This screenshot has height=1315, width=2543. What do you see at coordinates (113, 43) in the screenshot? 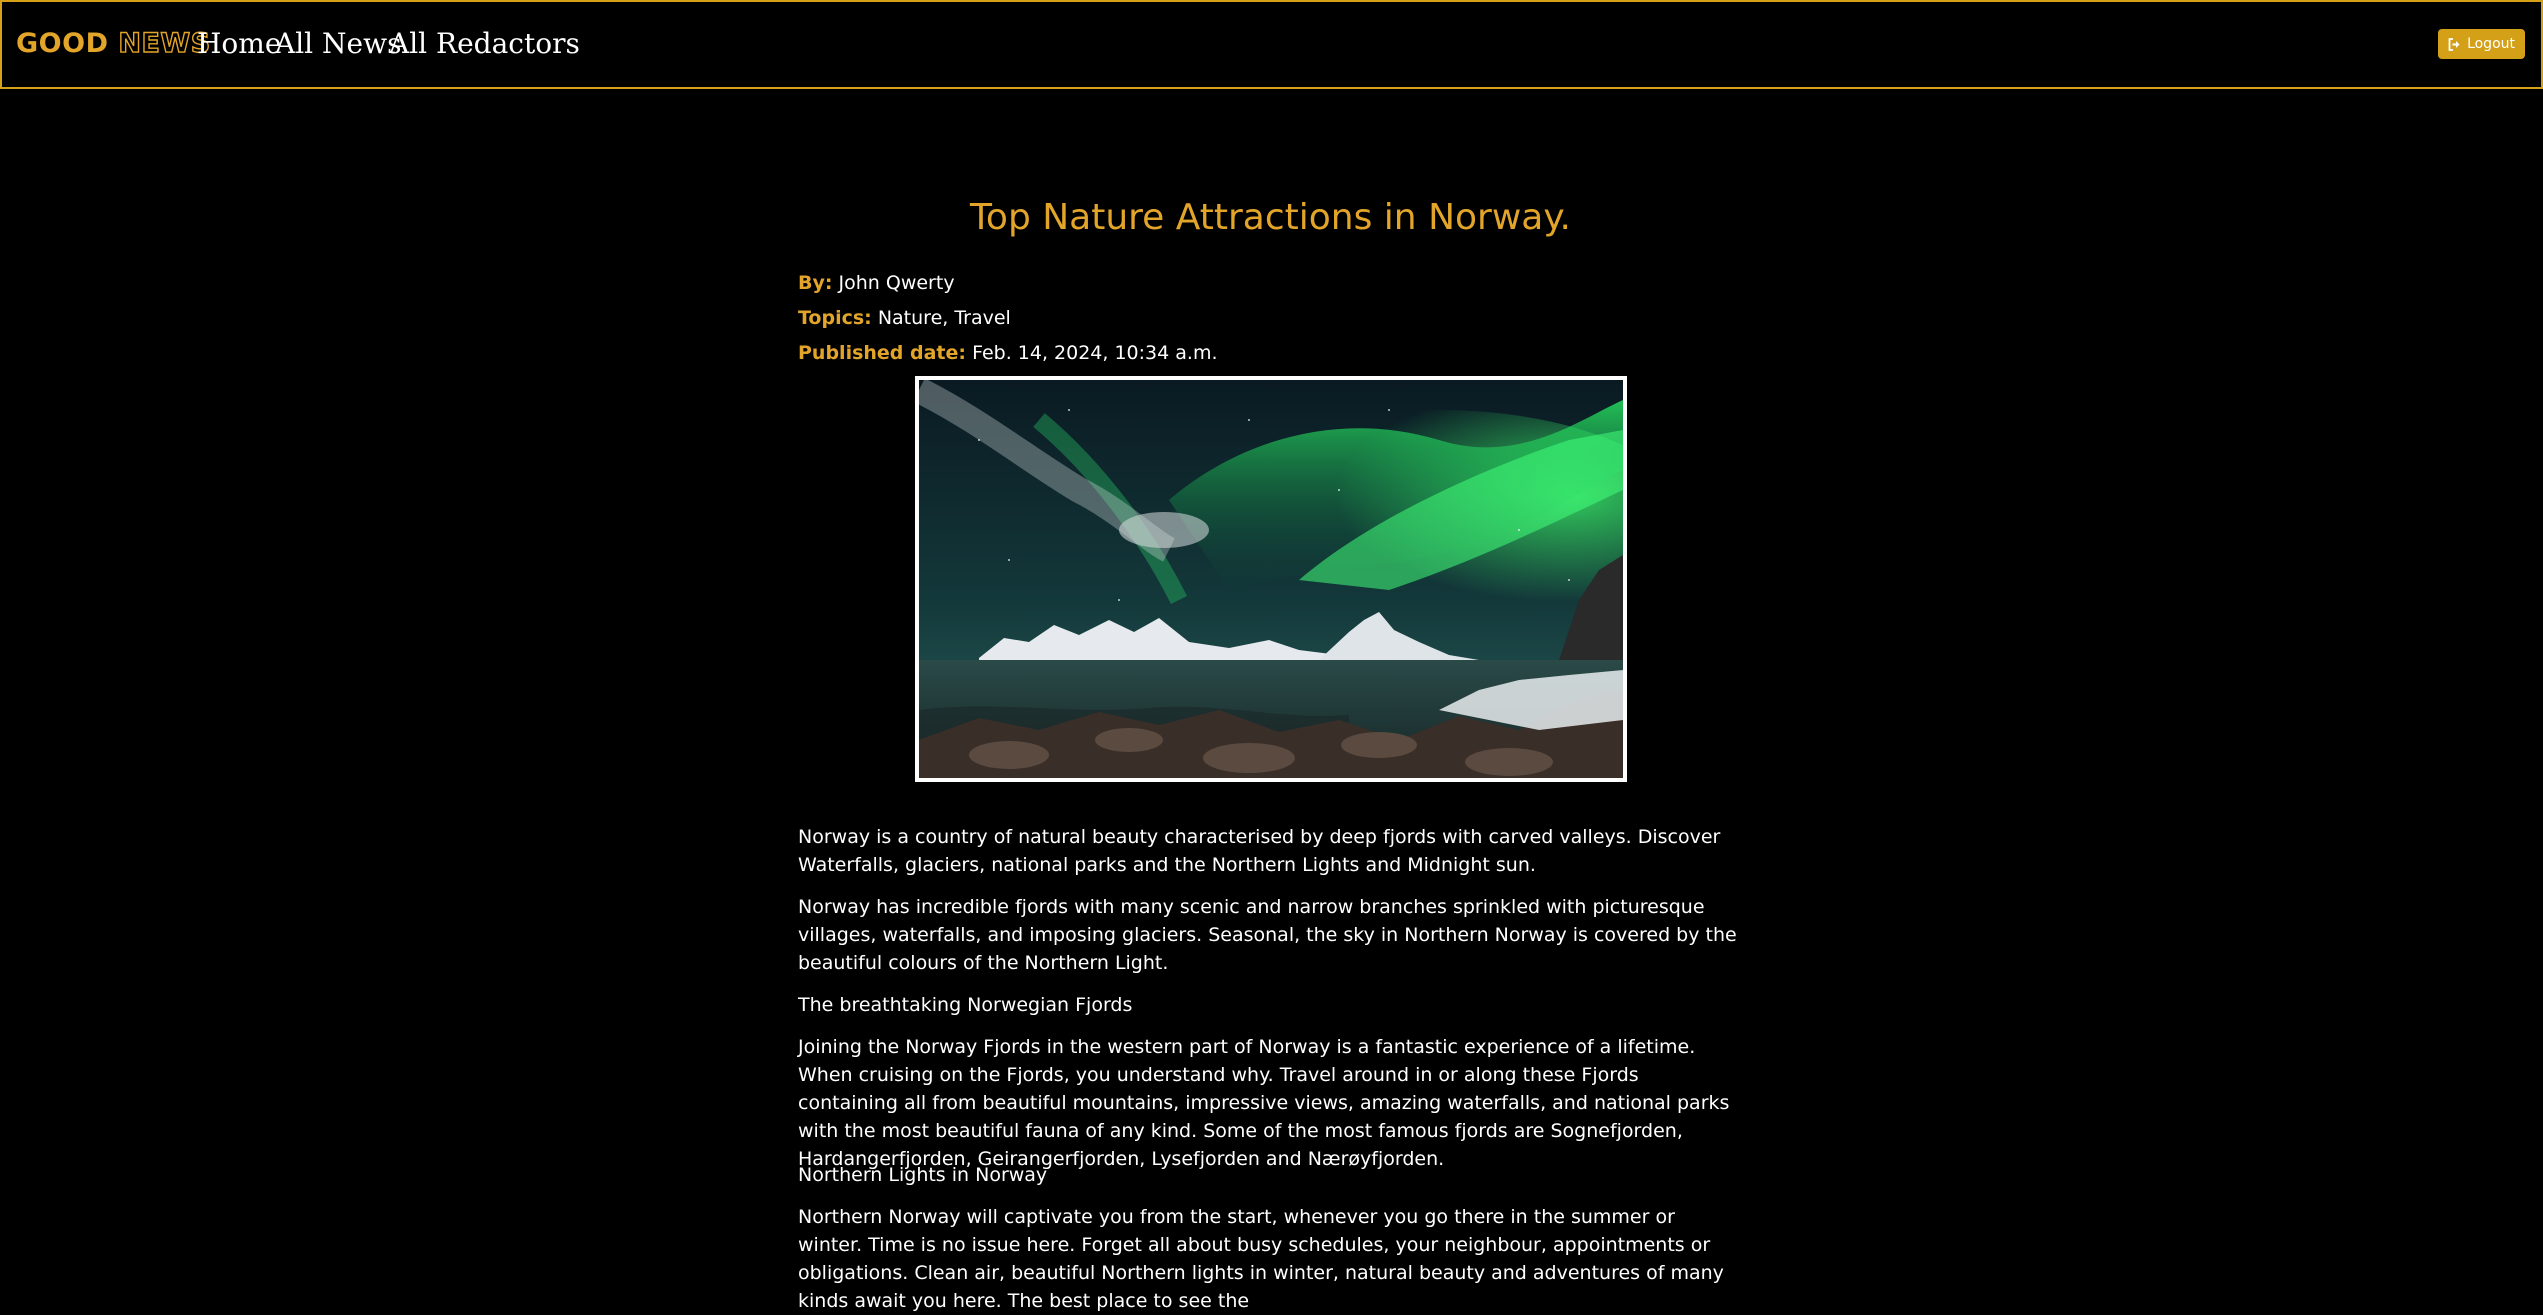
I see `brand-logo: GOOD NEWS` at bounding box center [113, 43].